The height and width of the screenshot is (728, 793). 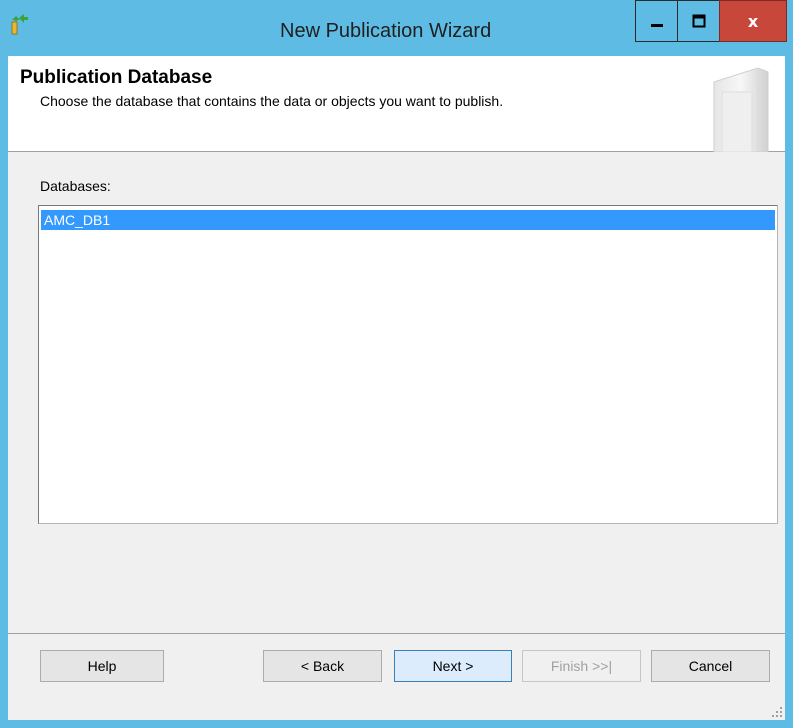 I want to click on back-button: < Back, so click(x=322, y=666).